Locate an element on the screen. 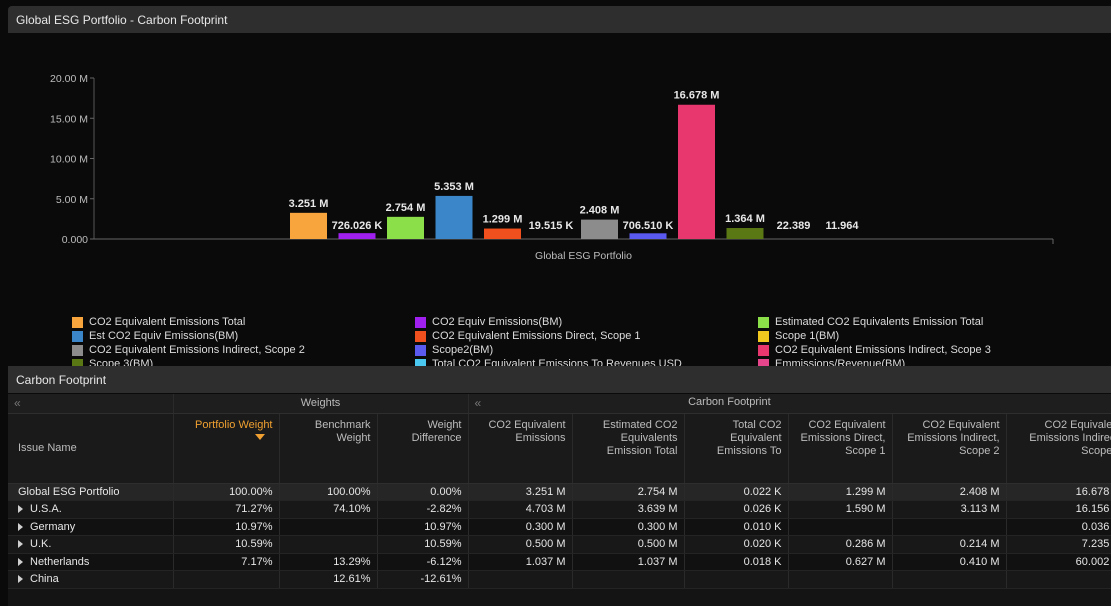 The image size is (1111, 606). bar-value-label: 726.026 K is located at coordinates (357, 226).